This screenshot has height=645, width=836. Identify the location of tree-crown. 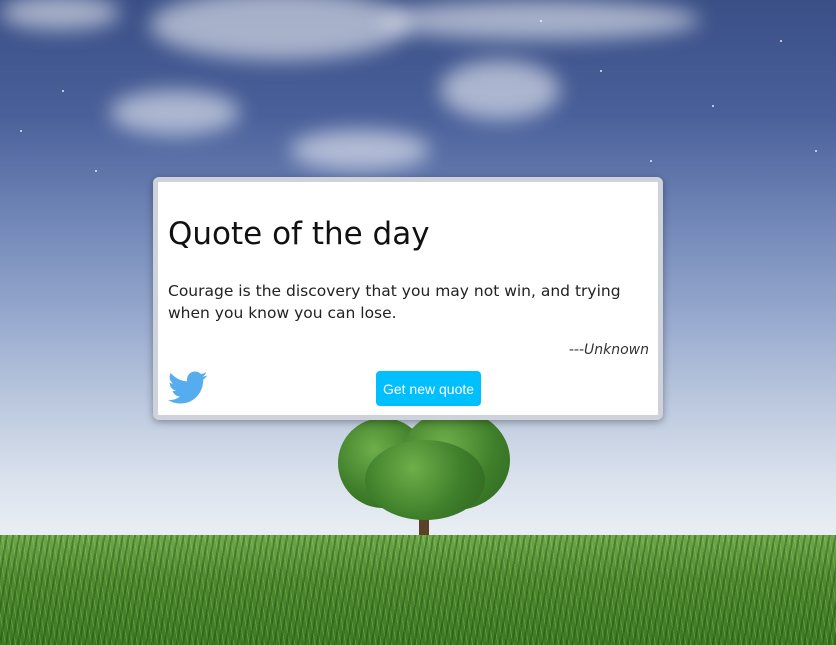
(425, 480).